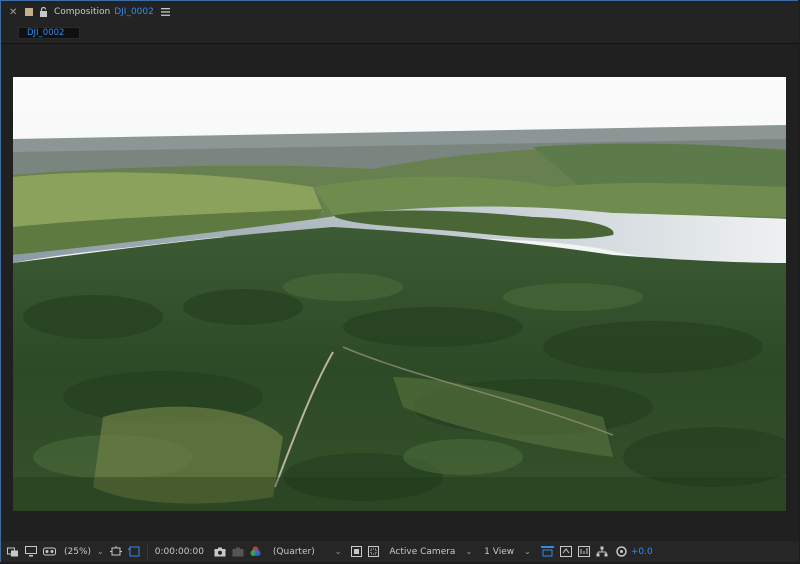  I want to click on panel-title-label: Composition, so click(82, 12).